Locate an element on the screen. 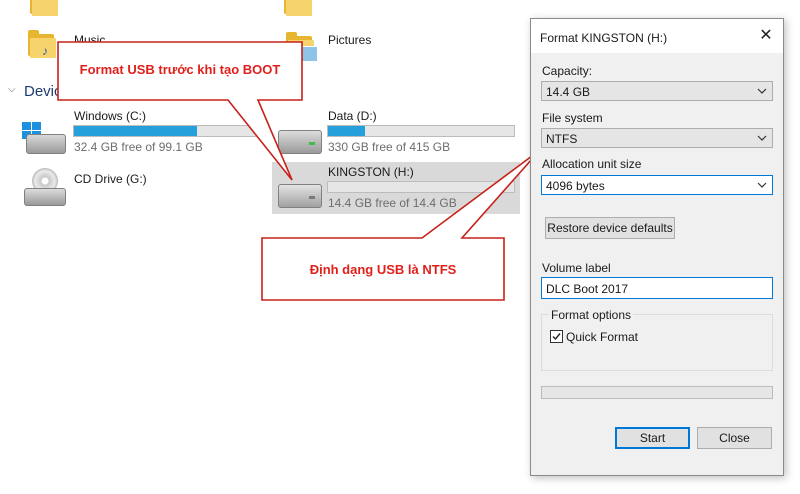  close-button: Close is located at coordinates (734, 438).